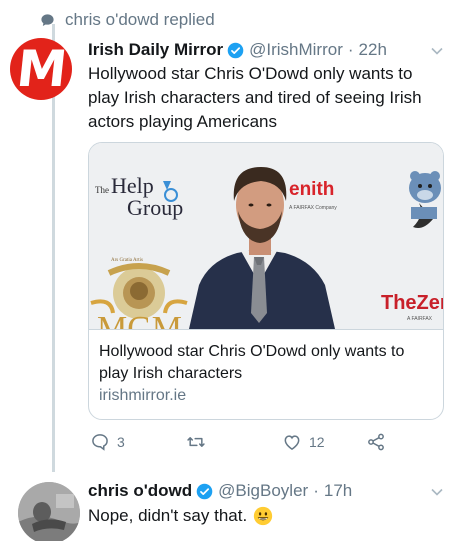 The width and height of the screenshot is (460, 541). What do you see at coordinates (155, 50) in the screenshot?
I see `author-name: Irish Daily Mirror` at bounding box center [155, 50].